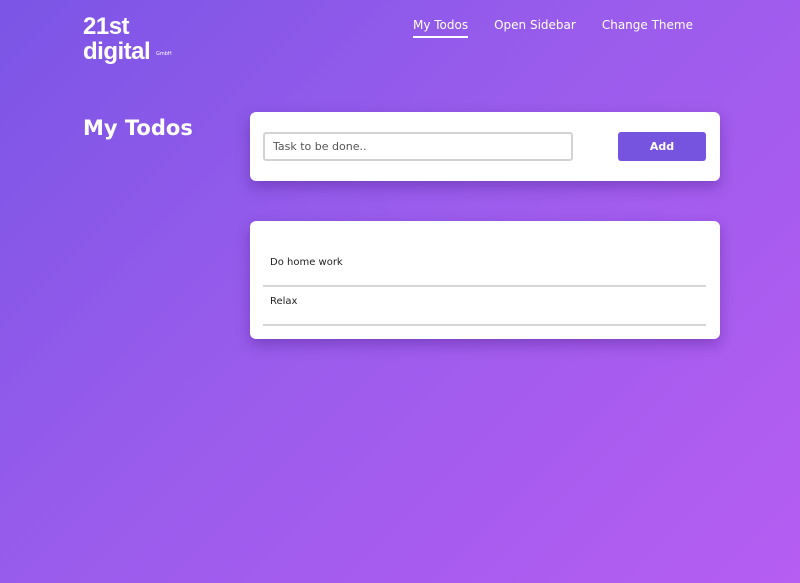  I want to click on todo-item: Relax, so click(484, 307).